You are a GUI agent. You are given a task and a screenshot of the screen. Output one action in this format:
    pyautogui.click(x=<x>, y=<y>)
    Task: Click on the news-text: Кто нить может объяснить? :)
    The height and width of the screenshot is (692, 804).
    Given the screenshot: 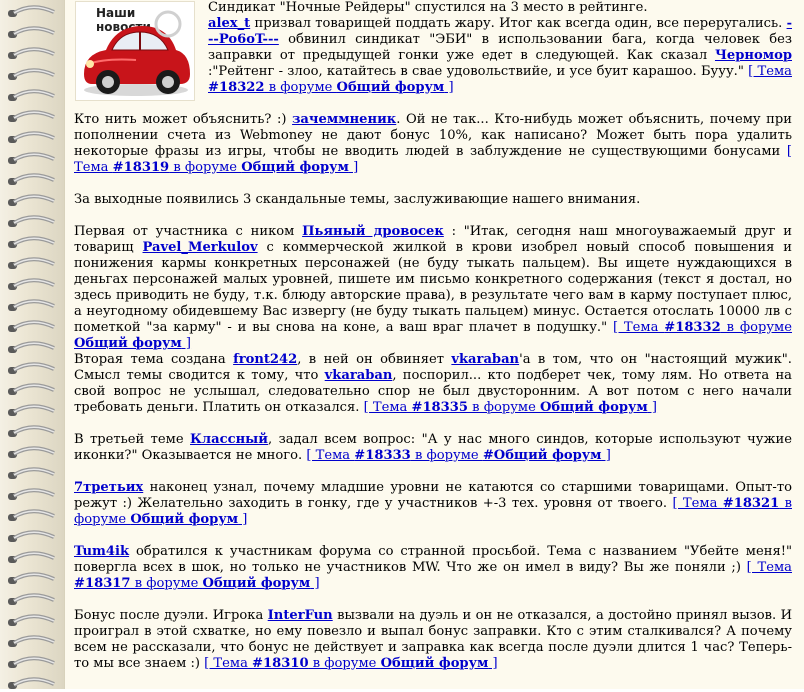 What is the action you would take?
    pyautogui.click(x=183, y=119)
    